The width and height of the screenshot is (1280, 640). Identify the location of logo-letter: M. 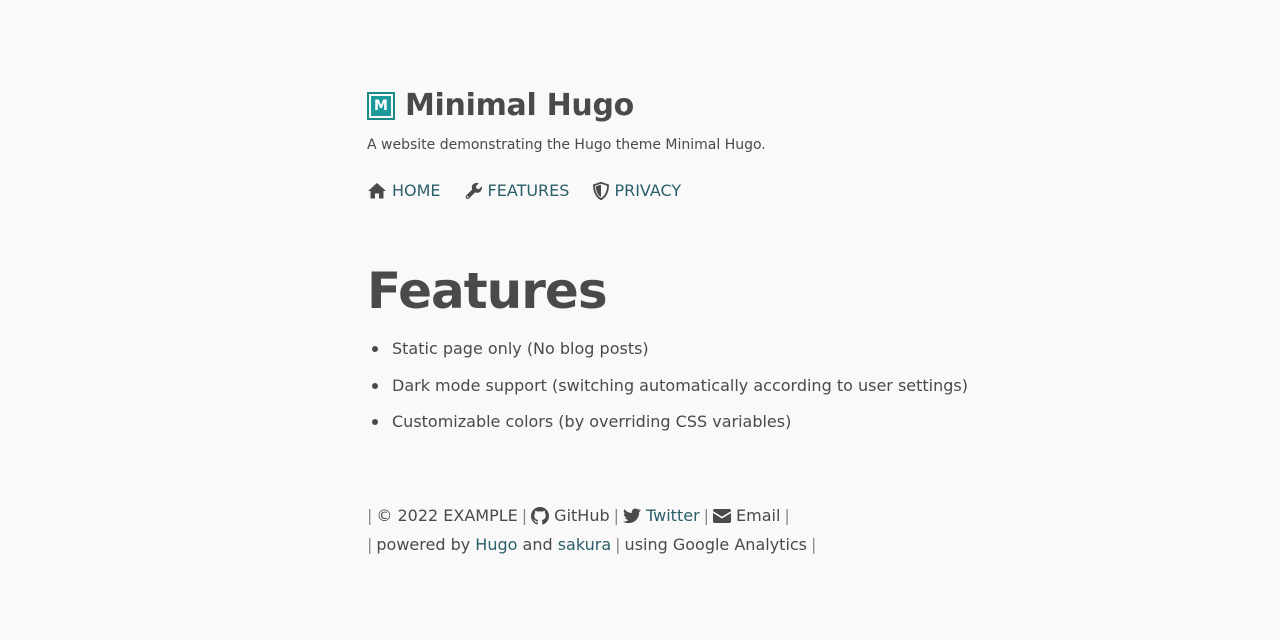
(381, 105).